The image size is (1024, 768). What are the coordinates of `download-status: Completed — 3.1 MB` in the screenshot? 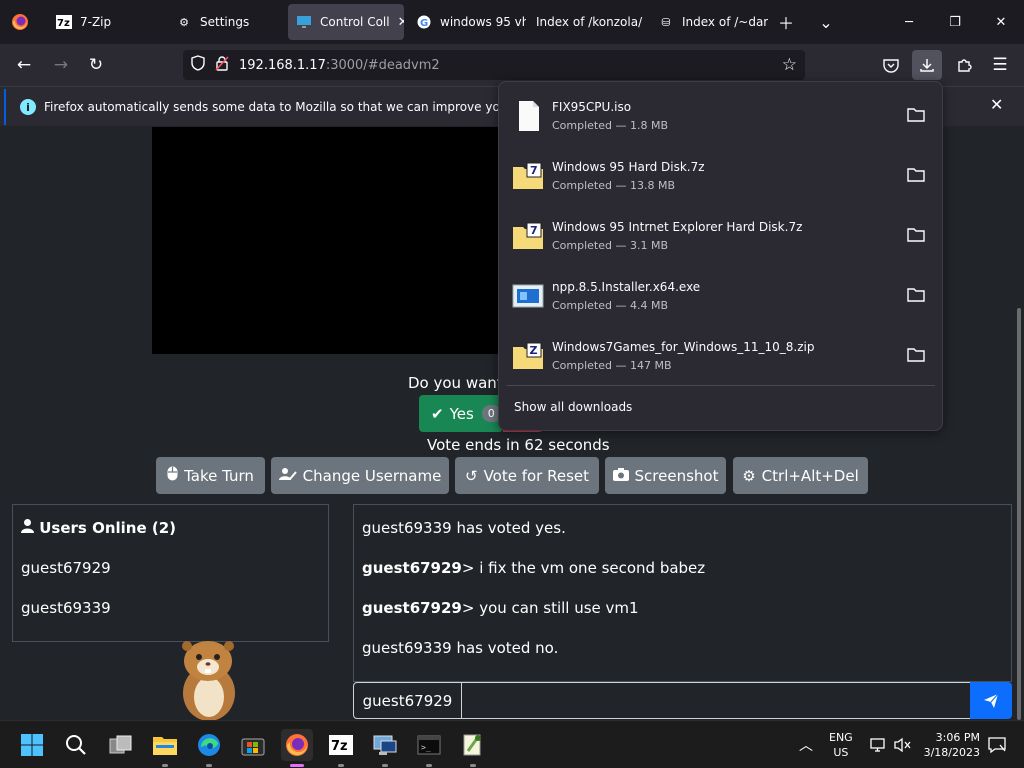 It's located at (610, 245).